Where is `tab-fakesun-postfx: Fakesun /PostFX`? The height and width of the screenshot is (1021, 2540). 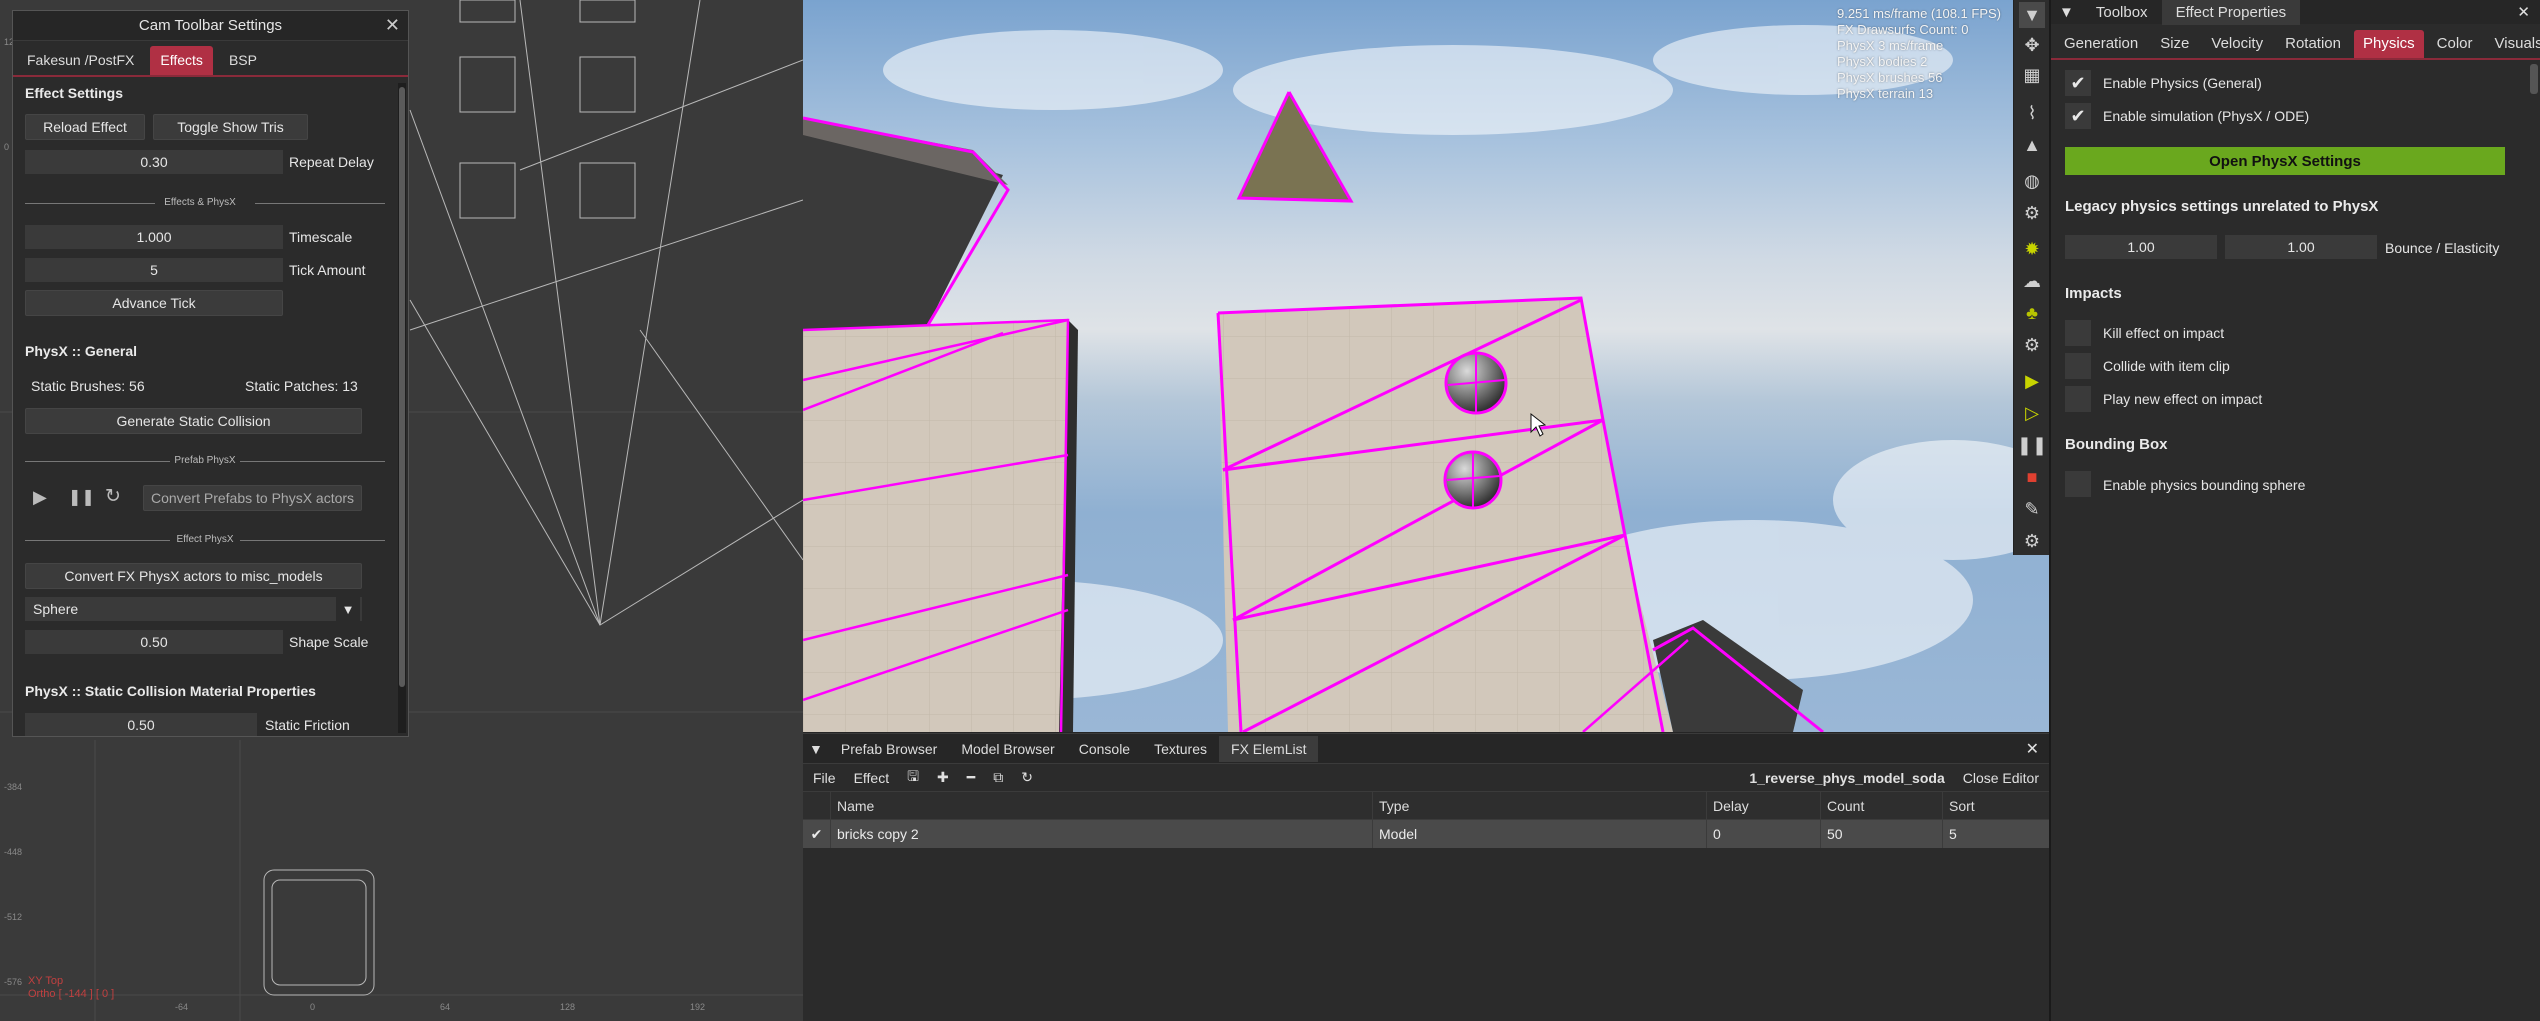
tab-fakesun-postfx: Fakesun /PostFX is located at coordinates (80, 60).